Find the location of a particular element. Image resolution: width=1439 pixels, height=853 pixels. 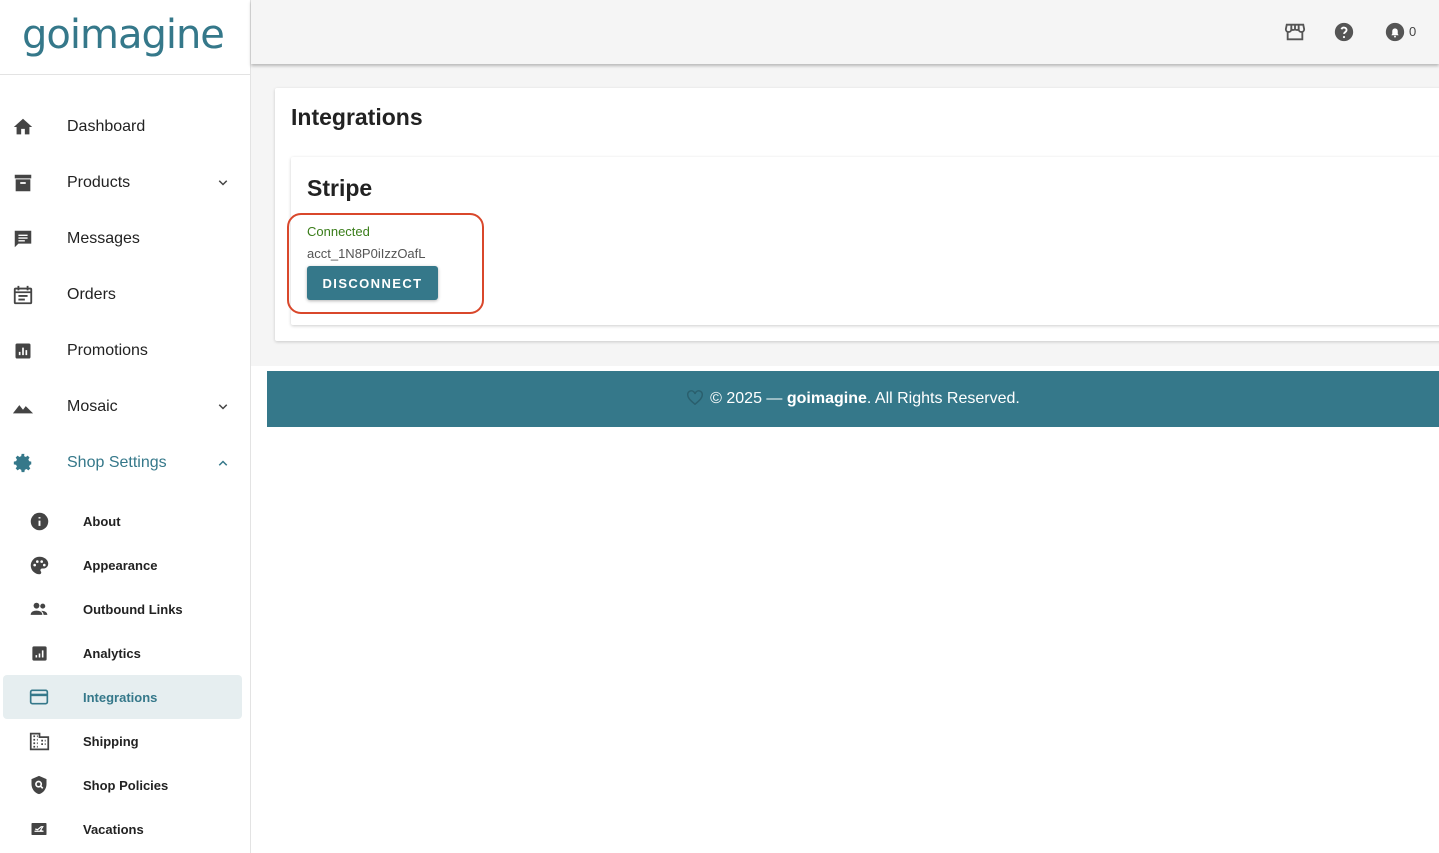

heart-icon is located at coordinates (695, 399).